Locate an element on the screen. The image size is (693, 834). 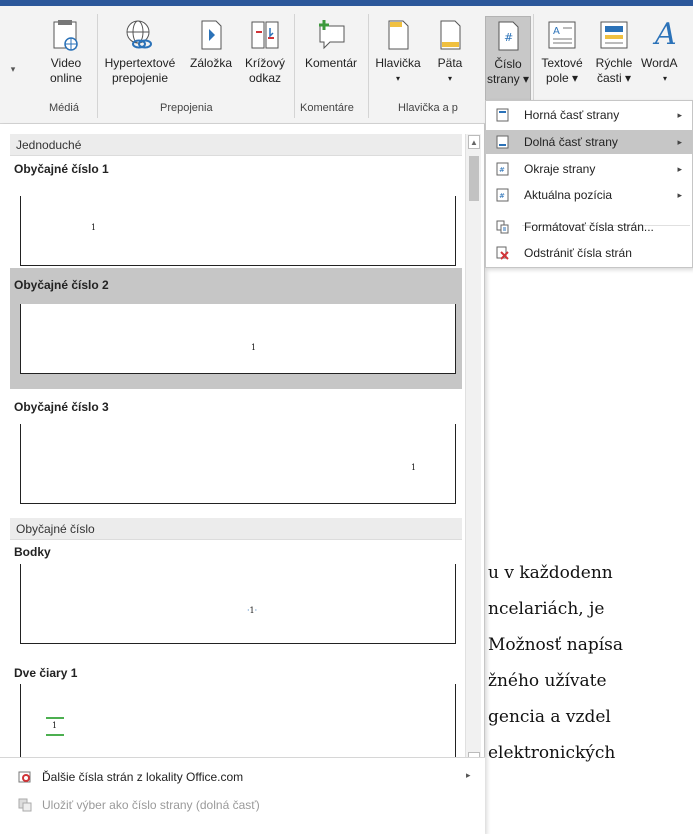
online-video-label-1: Video is located at coordinates (66, 63).